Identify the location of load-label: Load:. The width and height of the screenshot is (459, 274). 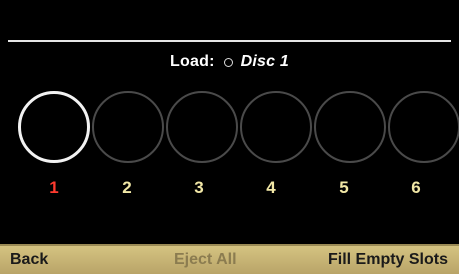
(192, 61).